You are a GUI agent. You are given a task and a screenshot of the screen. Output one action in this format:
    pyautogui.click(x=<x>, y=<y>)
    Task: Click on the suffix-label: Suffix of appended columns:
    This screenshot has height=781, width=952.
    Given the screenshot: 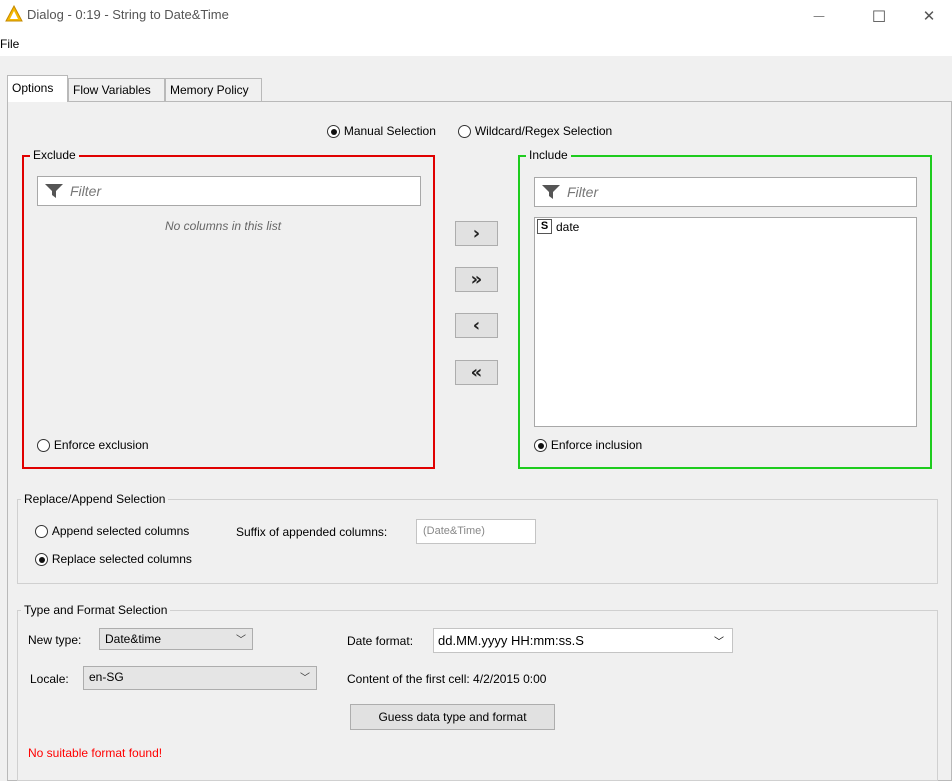 What is the action you would take?
    pyautogui.click(x=312, y=532)
    